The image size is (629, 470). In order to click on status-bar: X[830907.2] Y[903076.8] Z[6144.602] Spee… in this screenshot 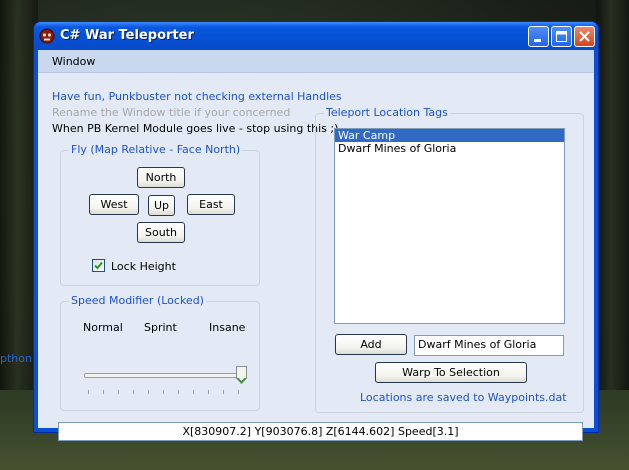, I will do `click(320, 431)`.